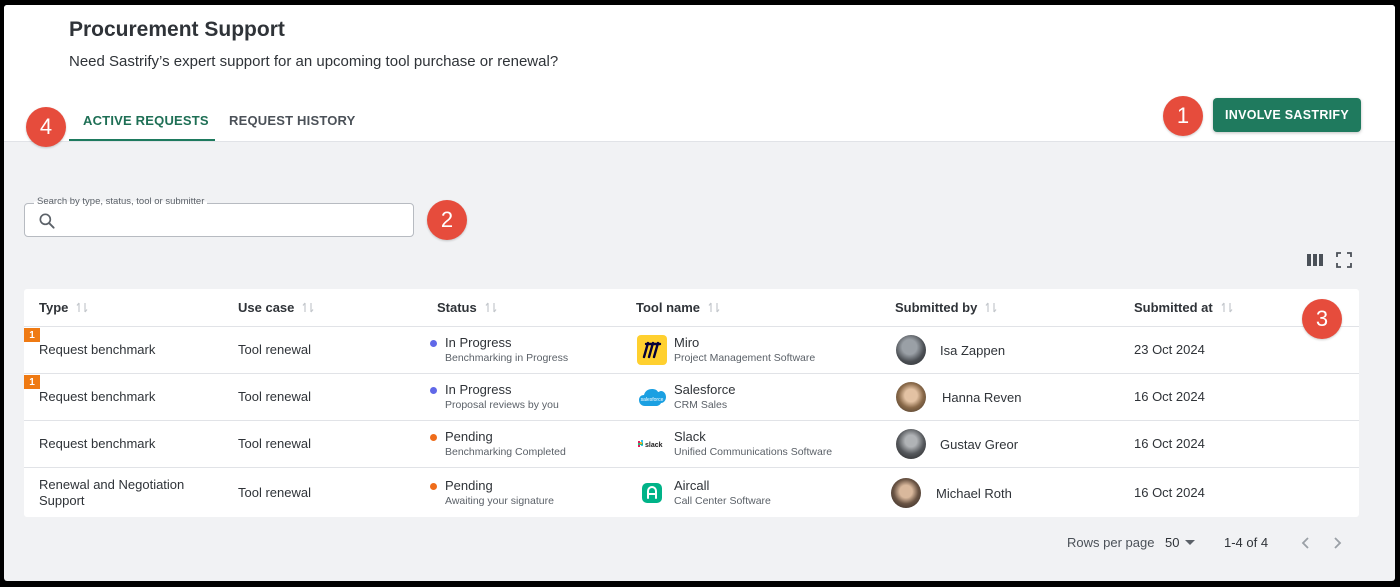  Describe the element at coordinates (979, 444) in the screenshot. I see `submitter-name: Gustav Greor` at that location.